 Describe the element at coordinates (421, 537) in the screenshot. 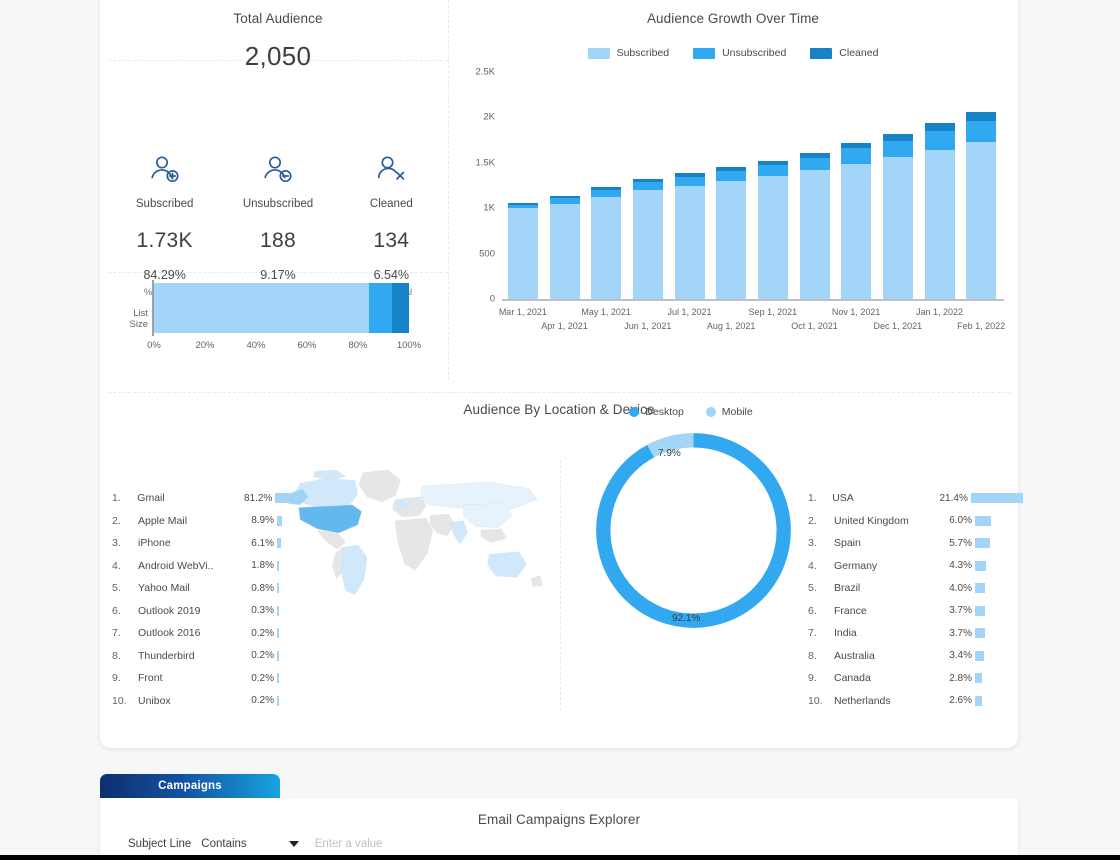

I see `world-map-choropleth` at that location.